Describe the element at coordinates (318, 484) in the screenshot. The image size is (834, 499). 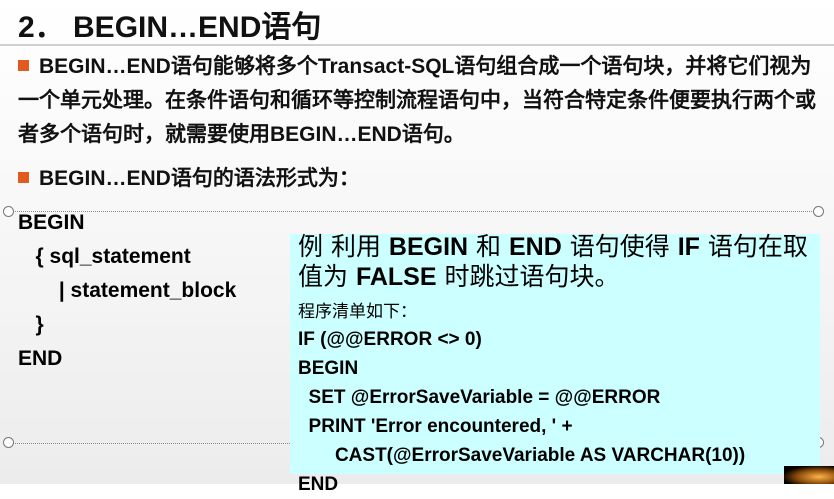
I see `code-line: END` at that location.